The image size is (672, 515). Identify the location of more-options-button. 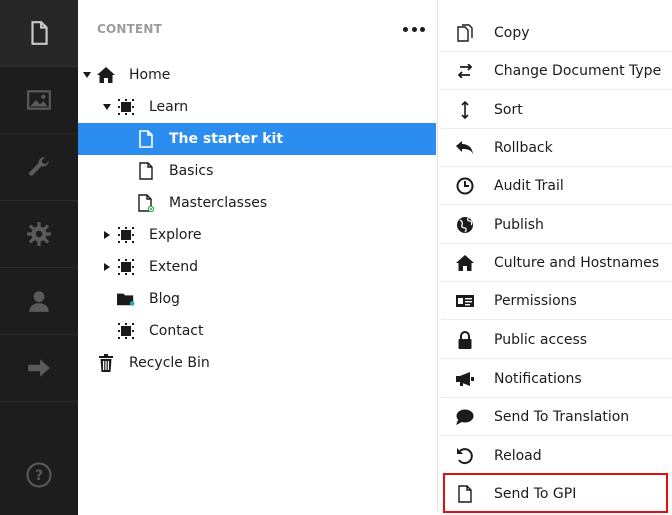
(414, 29).